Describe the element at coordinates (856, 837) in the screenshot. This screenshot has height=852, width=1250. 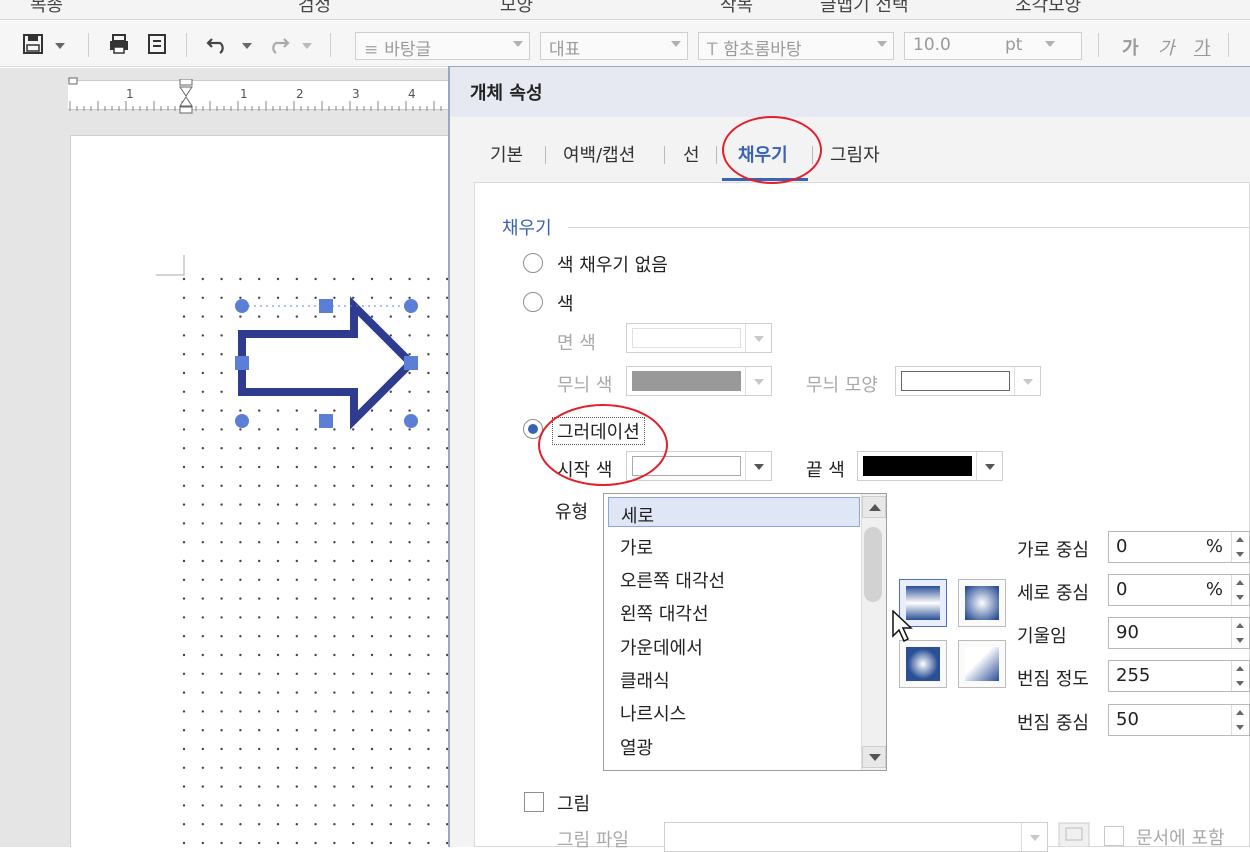
I see `picture-file-input` at that location.